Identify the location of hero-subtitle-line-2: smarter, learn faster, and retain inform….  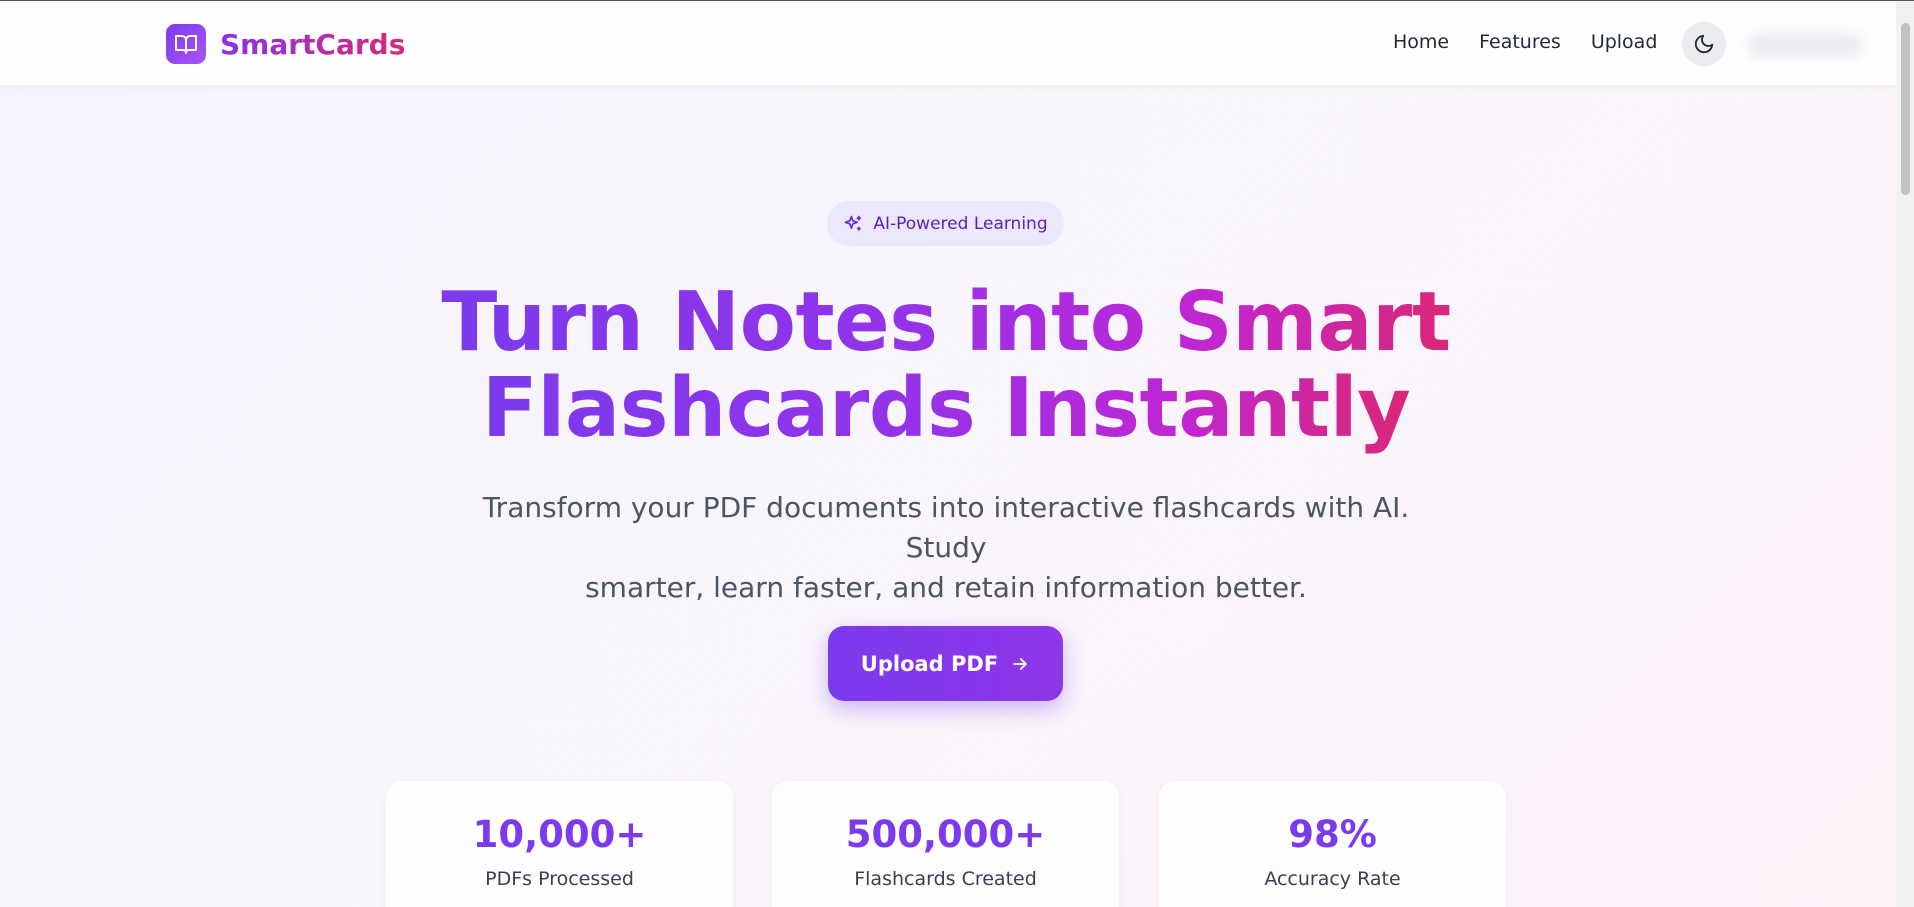
(946, 587).